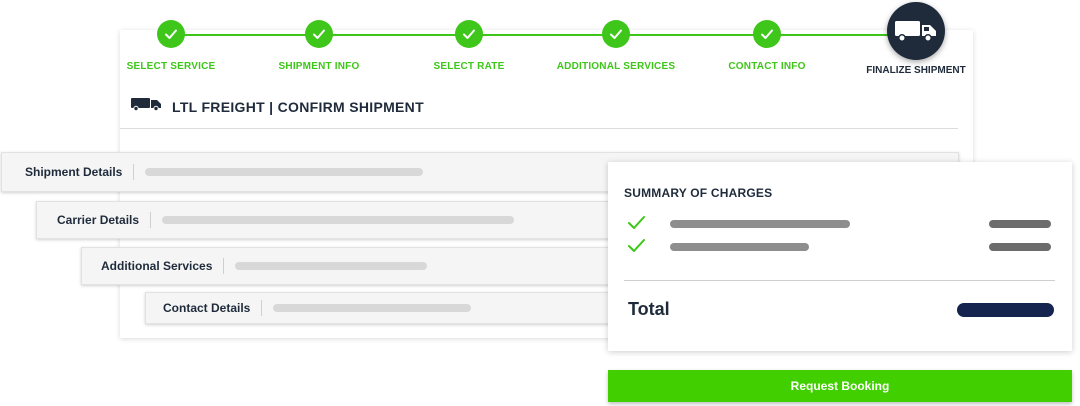  Describe the element at coordinates (916, 70) in the screenshot. I see `step-label: FINALIZE SHIPMENT` at that location.